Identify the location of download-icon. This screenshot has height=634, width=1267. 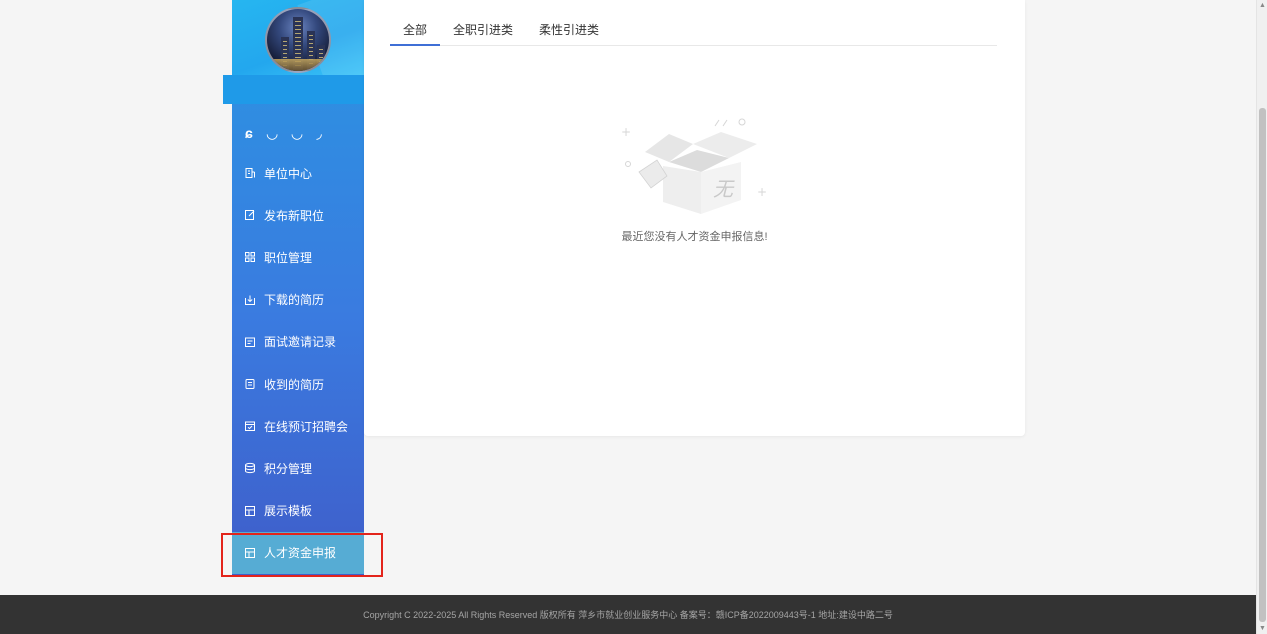
(250, 300).